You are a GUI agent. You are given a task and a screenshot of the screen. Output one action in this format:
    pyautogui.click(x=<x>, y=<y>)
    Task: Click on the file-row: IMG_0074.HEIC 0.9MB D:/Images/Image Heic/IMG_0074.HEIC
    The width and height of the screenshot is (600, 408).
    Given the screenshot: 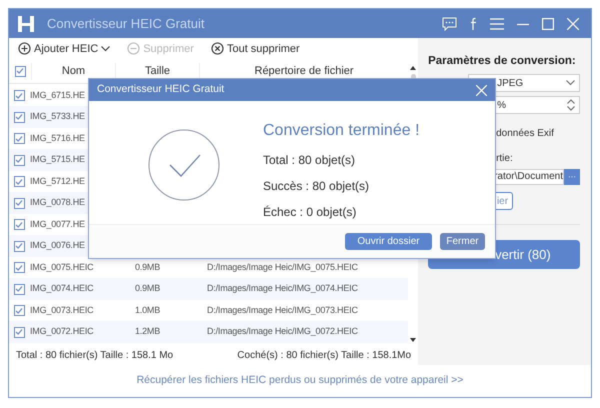 What is the action you would take?
    pyautogui.click(x=208, y=289)
    